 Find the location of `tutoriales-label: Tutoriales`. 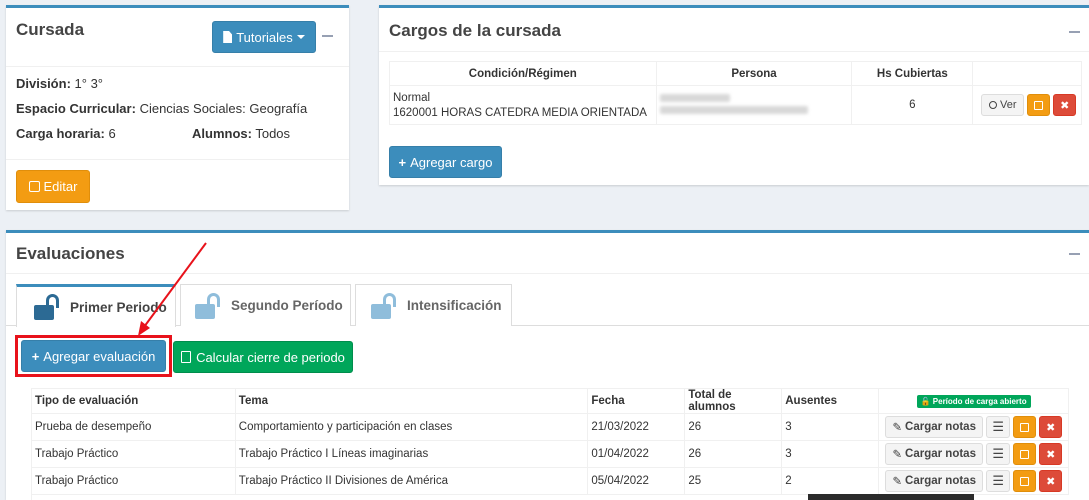

tutoriales-label: Tutoriales is located at coordinates (264, 37).